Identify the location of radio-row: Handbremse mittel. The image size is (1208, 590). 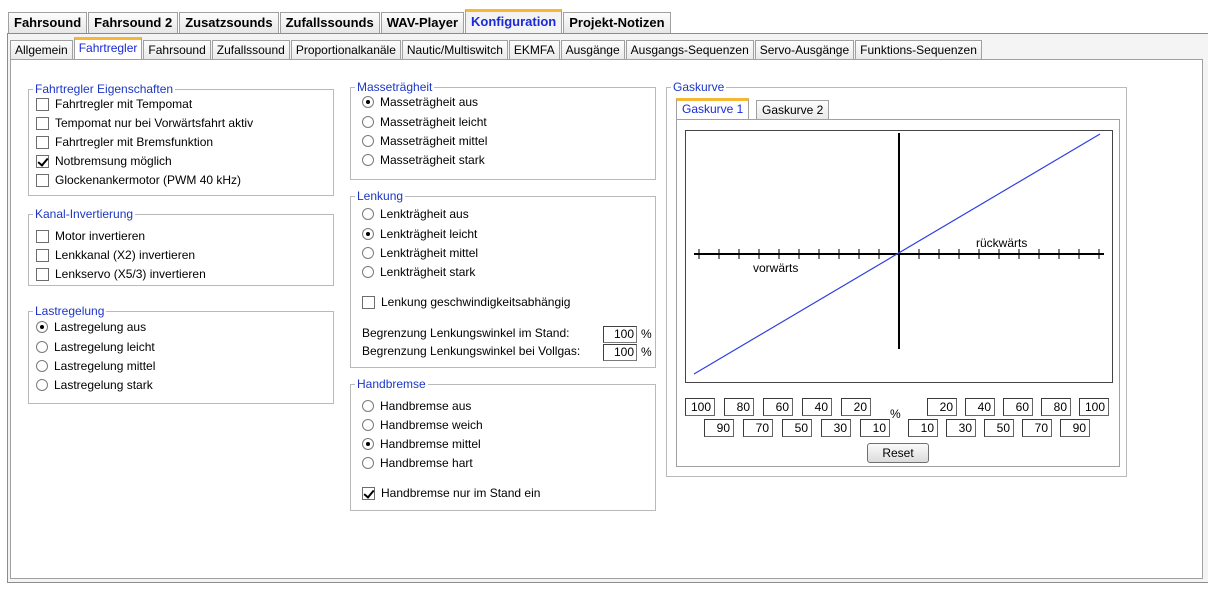
(421, 444).